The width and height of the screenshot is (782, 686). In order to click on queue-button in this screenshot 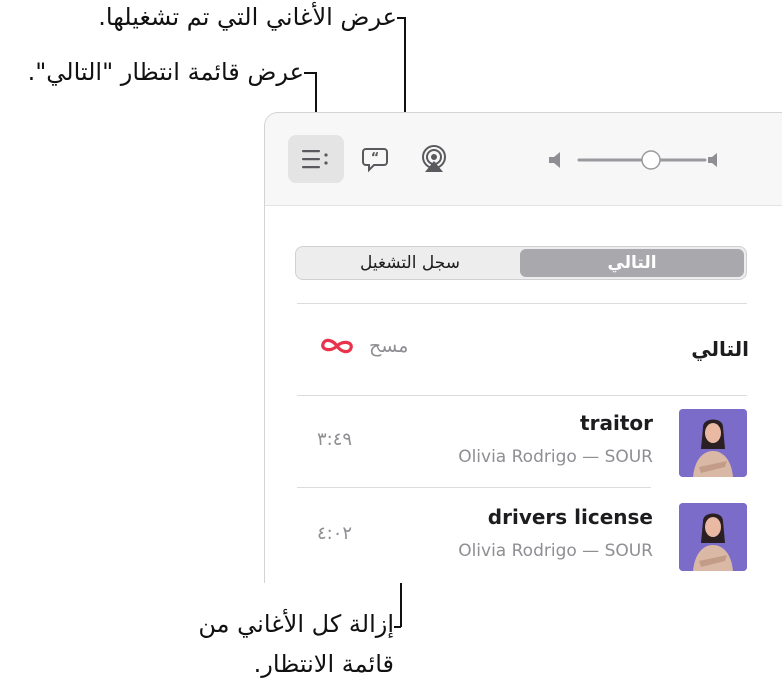, I will do `click(316, 159)`.